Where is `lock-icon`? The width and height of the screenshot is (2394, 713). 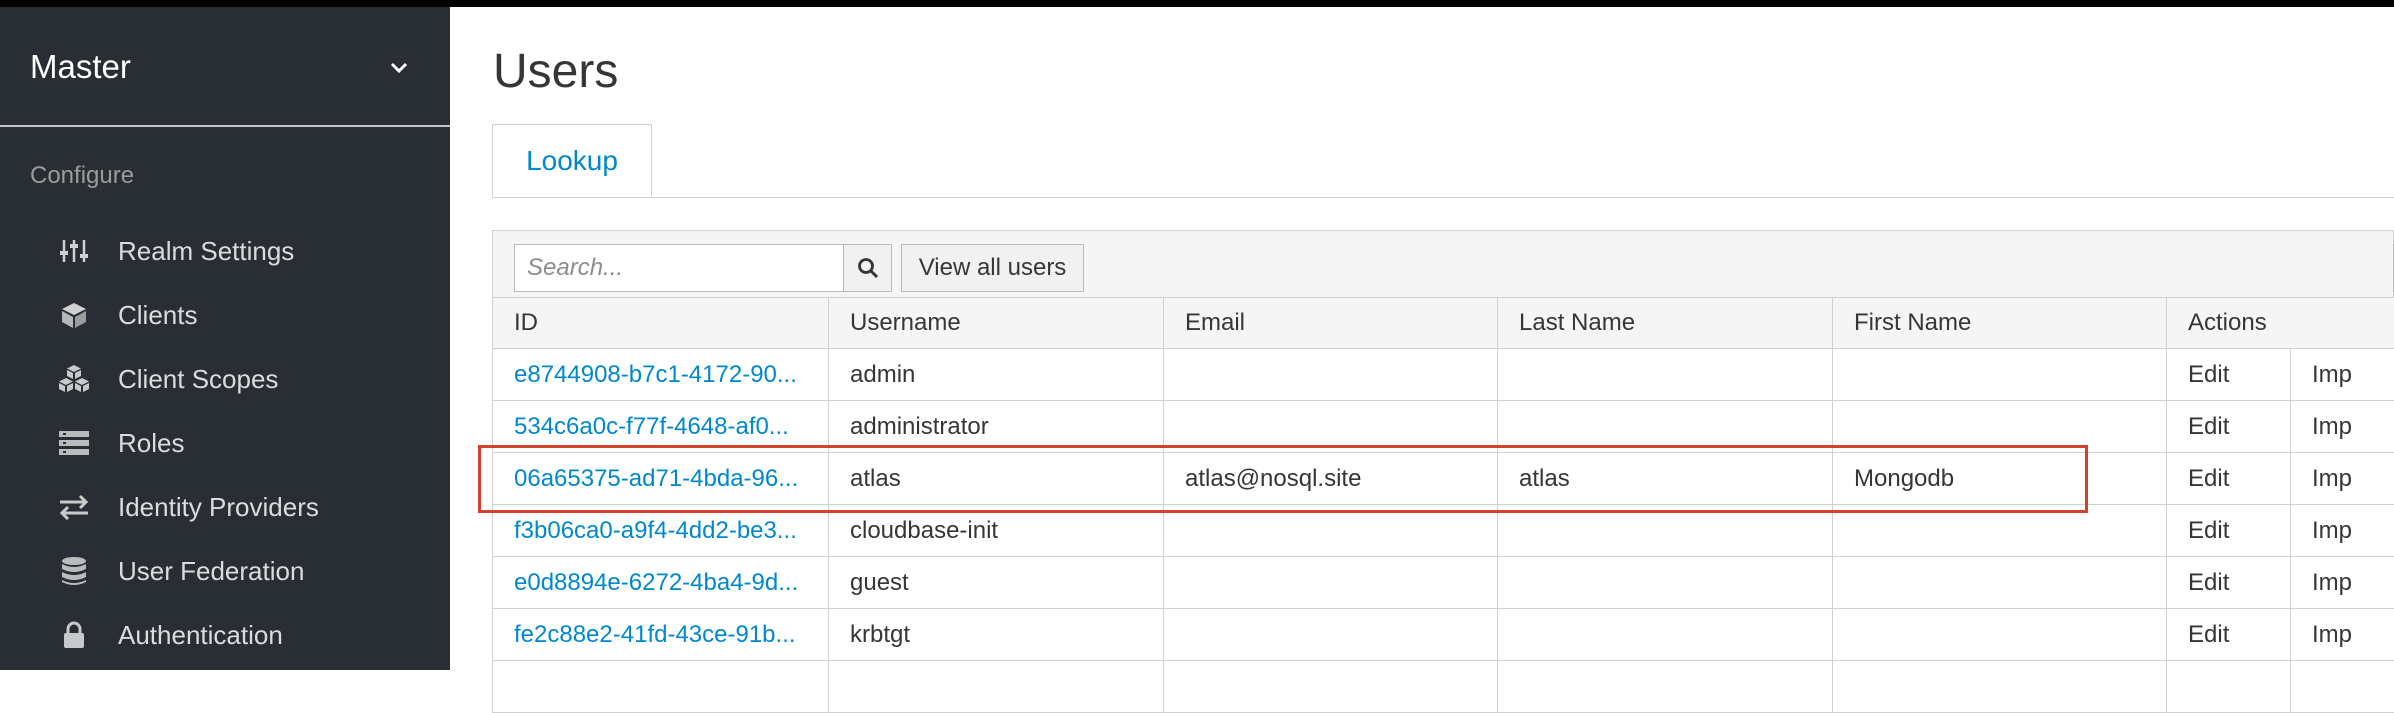
lock-icon is located at coordinates (74, 635).